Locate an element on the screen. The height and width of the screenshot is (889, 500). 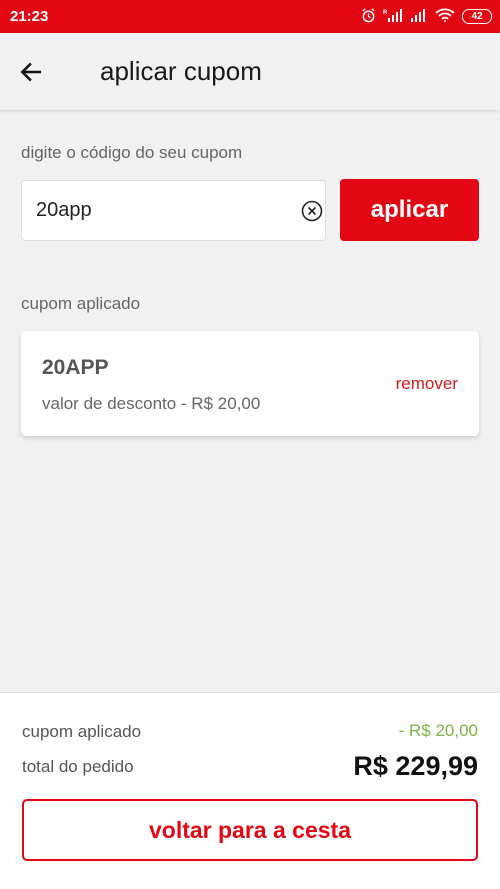
back-to-cart-button: voltar para a cesta is located at coordinates (250, 830).